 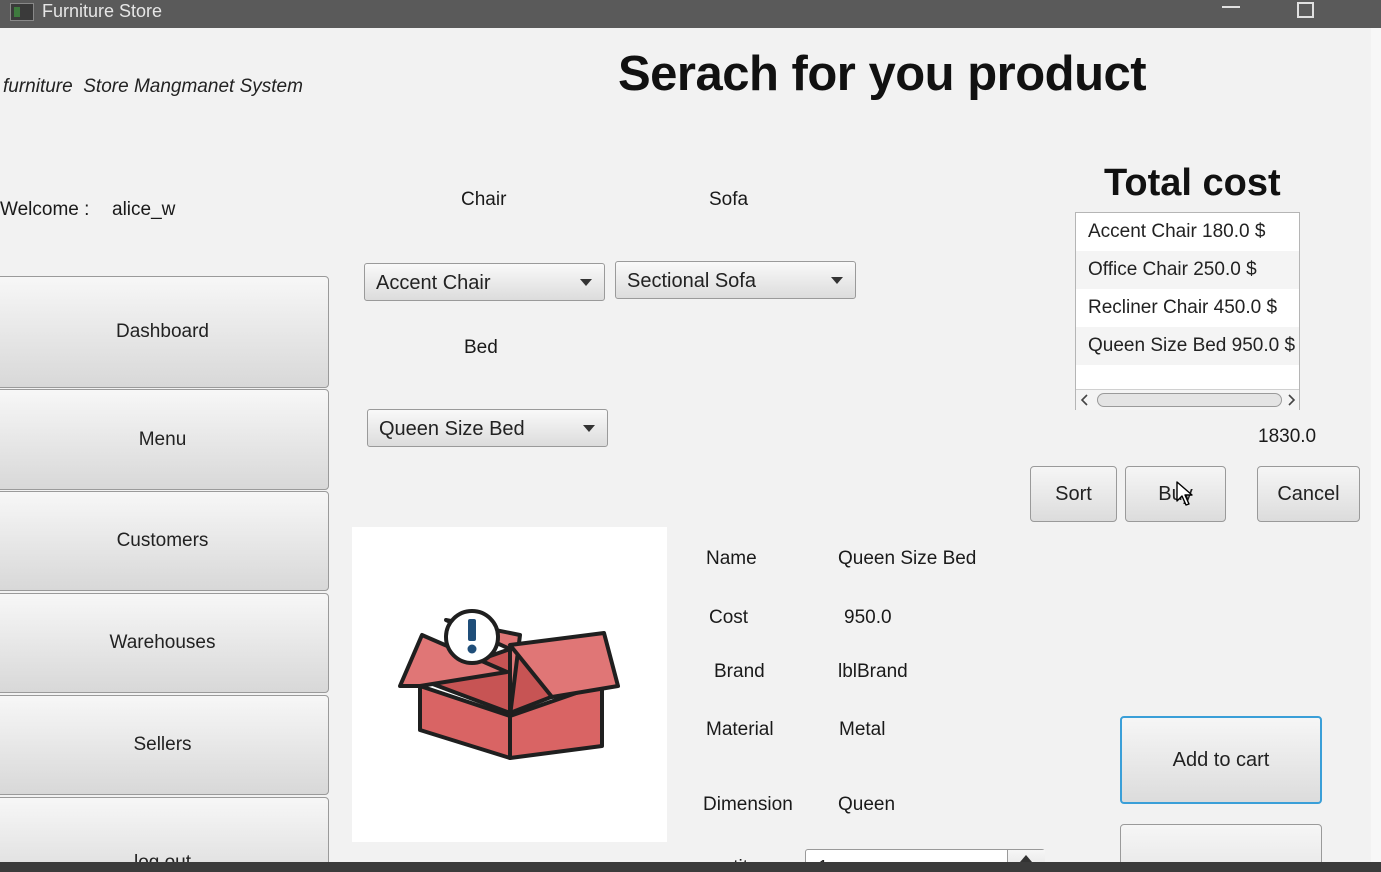 What do you see at coordinates (433, 283) in the screenshot?
I see `chair-dropdown-value: Accent Chair` at bounding box center [433, 283].